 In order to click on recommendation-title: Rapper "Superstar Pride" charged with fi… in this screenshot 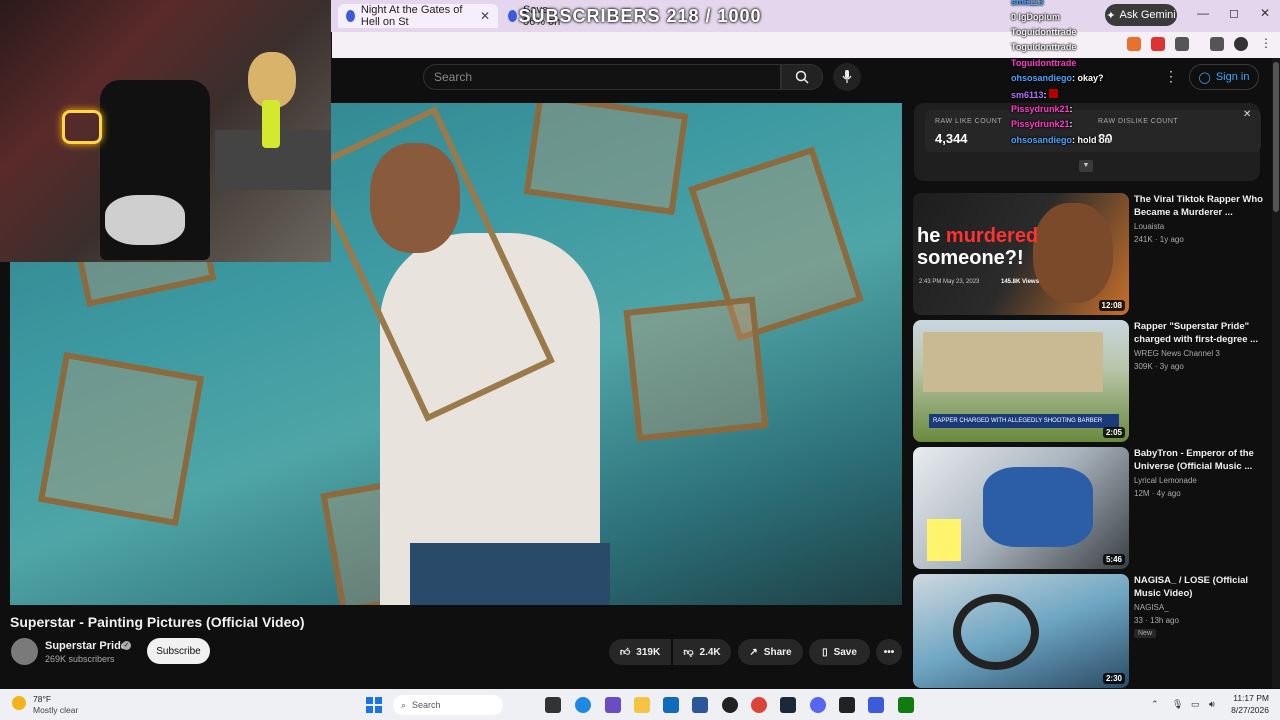, I will do `click(1199, 333)`.